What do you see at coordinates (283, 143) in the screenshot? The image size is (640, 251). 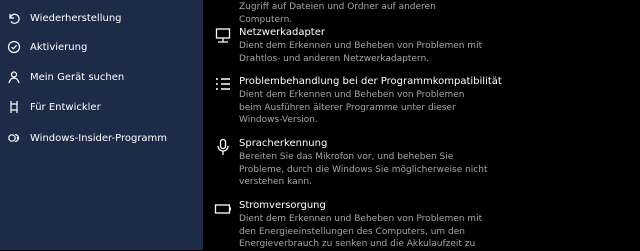 I see `troubleshooter-title: Spracherkennung` at bounding box center [283, 143].